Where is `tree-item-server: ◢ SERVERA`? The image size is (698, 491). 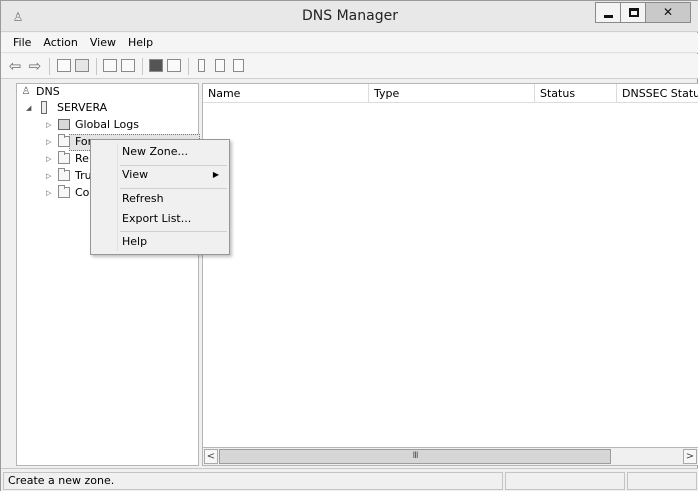 tree-item-server: ◢ SERVERA is located at coordinates (107, 108).